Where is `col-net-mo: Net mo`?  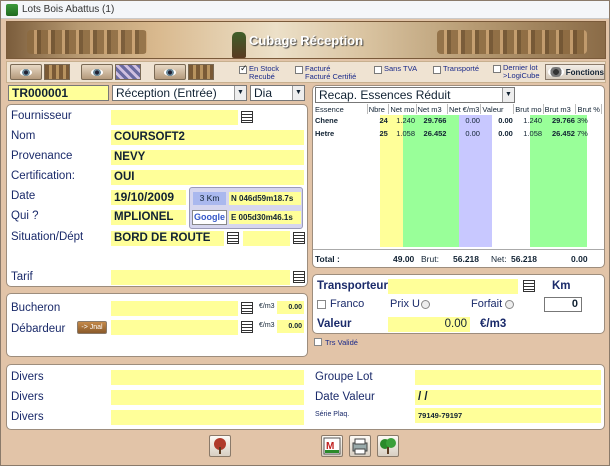
col-net-mo: Net mo is located at coordinates (402, 109).